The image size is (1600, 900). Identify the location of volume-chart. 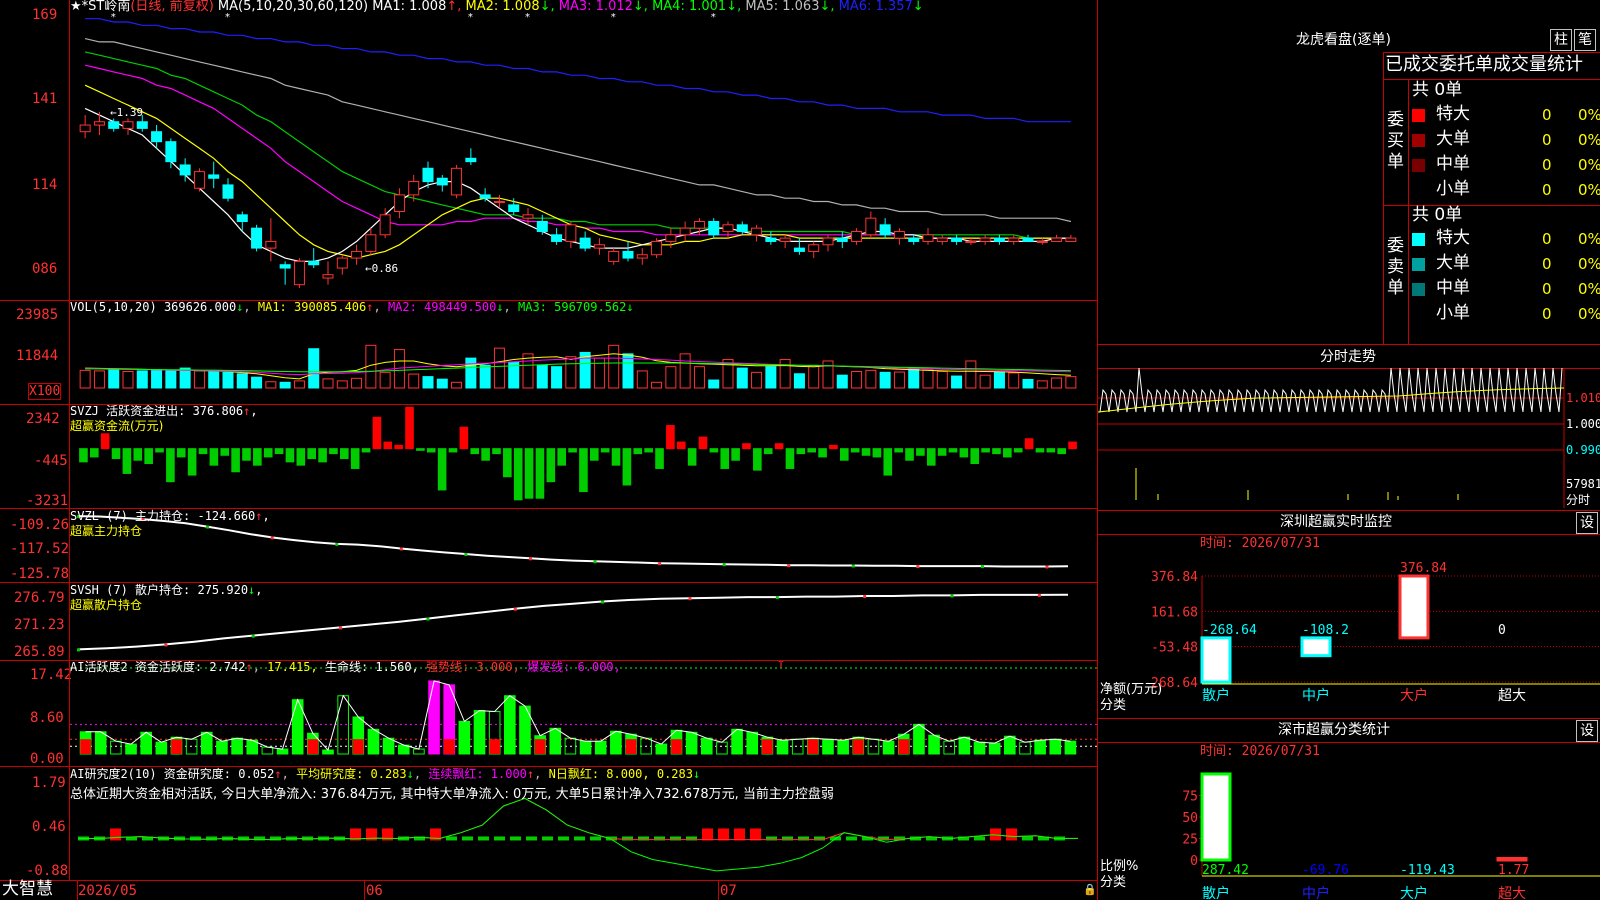
(583, 352).